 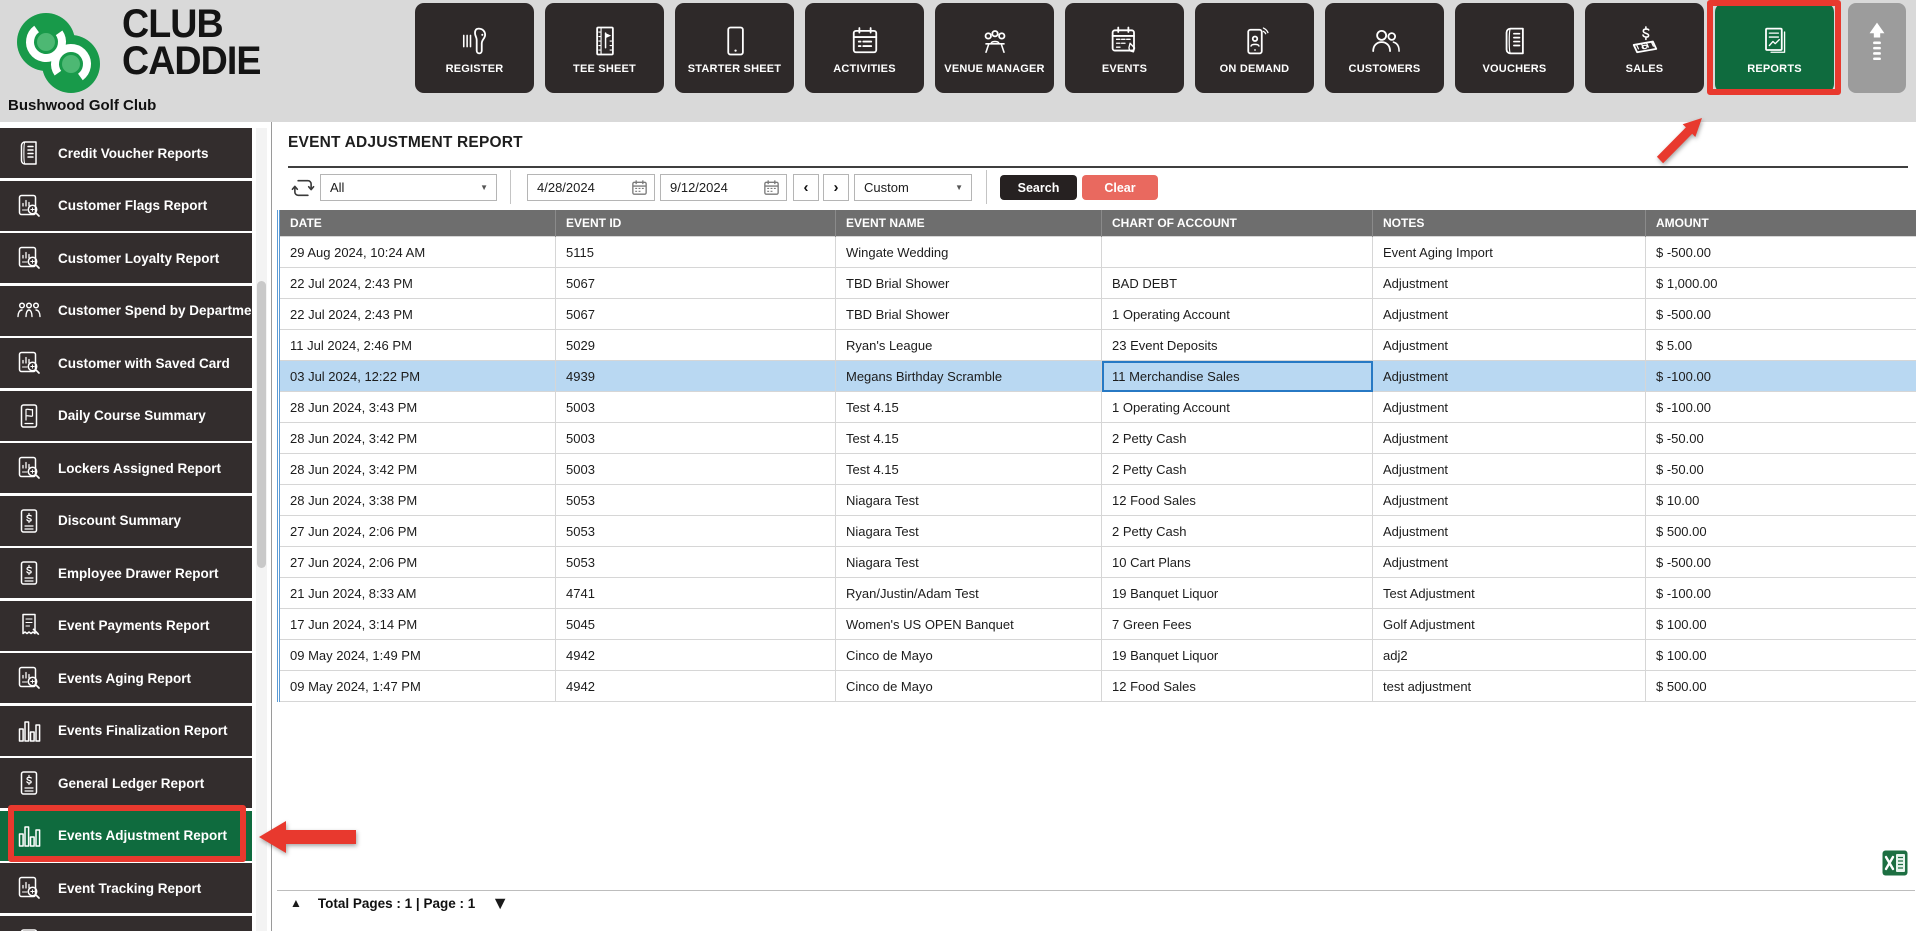 What do you see at coordinates (695, 345) in the screenshot?
I see `cell-event-id: 5029` at bounding box center [695, 345].